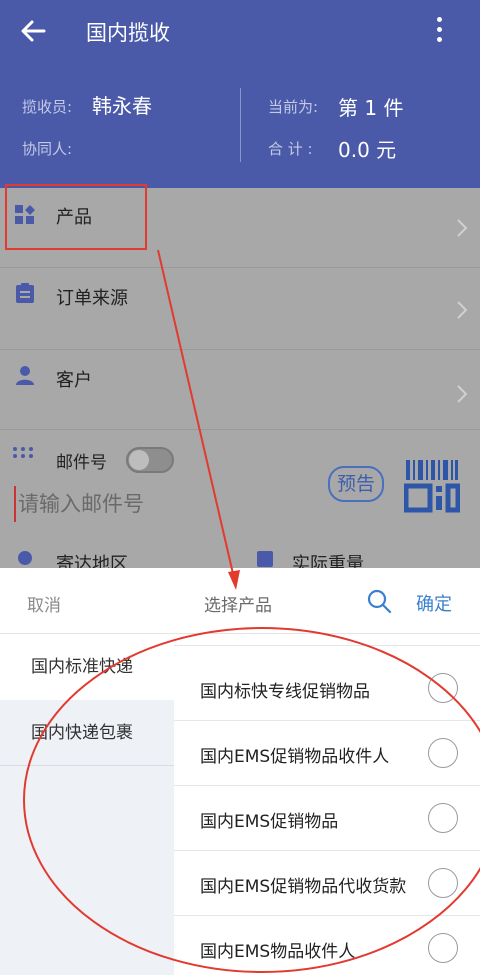 Image resolution: width=480 pixels, height=975 pixels. I want to click on page-title: 国内揽收, so click(128, 33).